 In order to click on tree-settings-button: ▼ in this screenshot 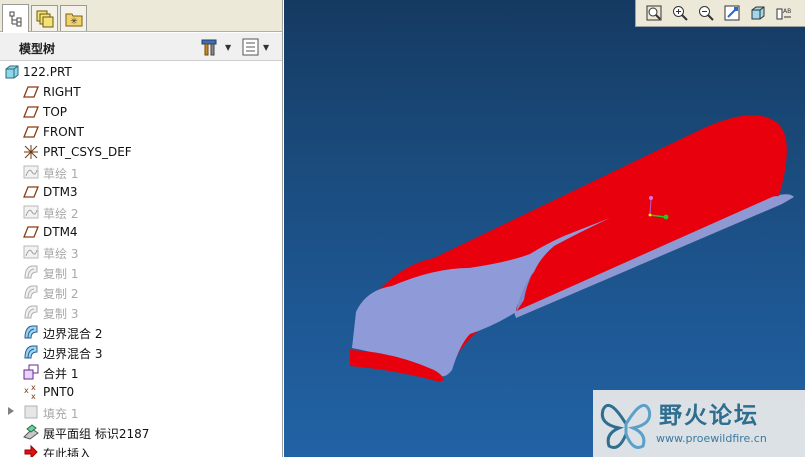, I will do `click(218, 47)`.